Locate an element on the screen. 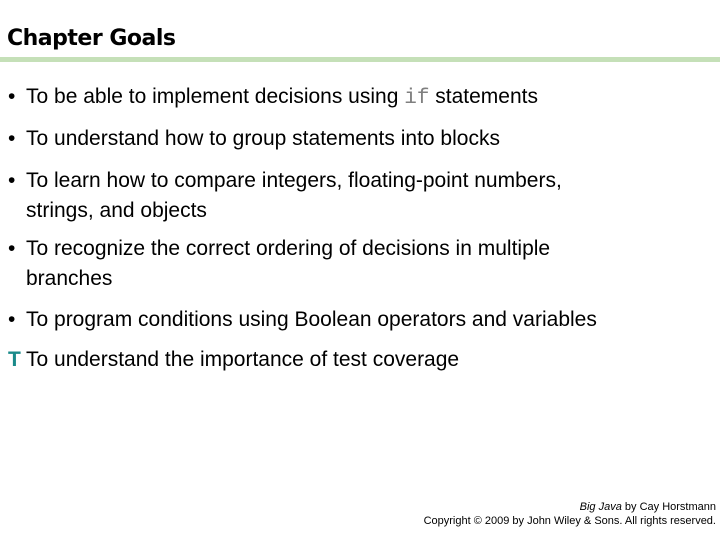 The width and height of the screenshot is (720, 540). item-text-line: strings, and objects is located at coordinates (116, 210).